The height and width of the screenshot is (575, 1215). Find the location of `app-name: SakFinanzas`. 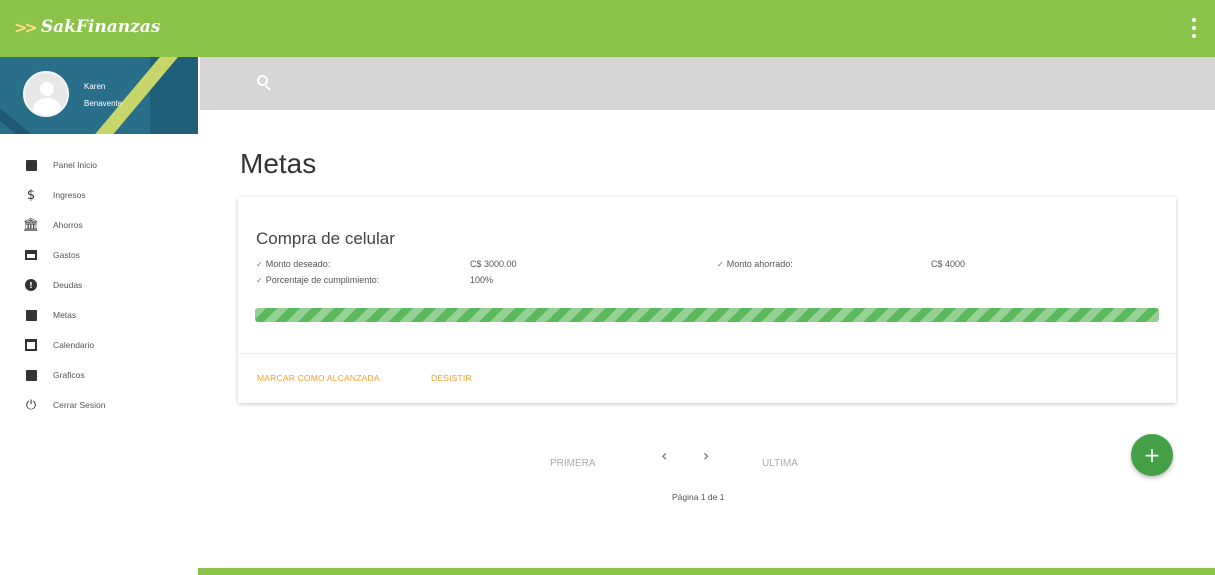

app-name: SakFinanzas is located at coordinates (100, 27).